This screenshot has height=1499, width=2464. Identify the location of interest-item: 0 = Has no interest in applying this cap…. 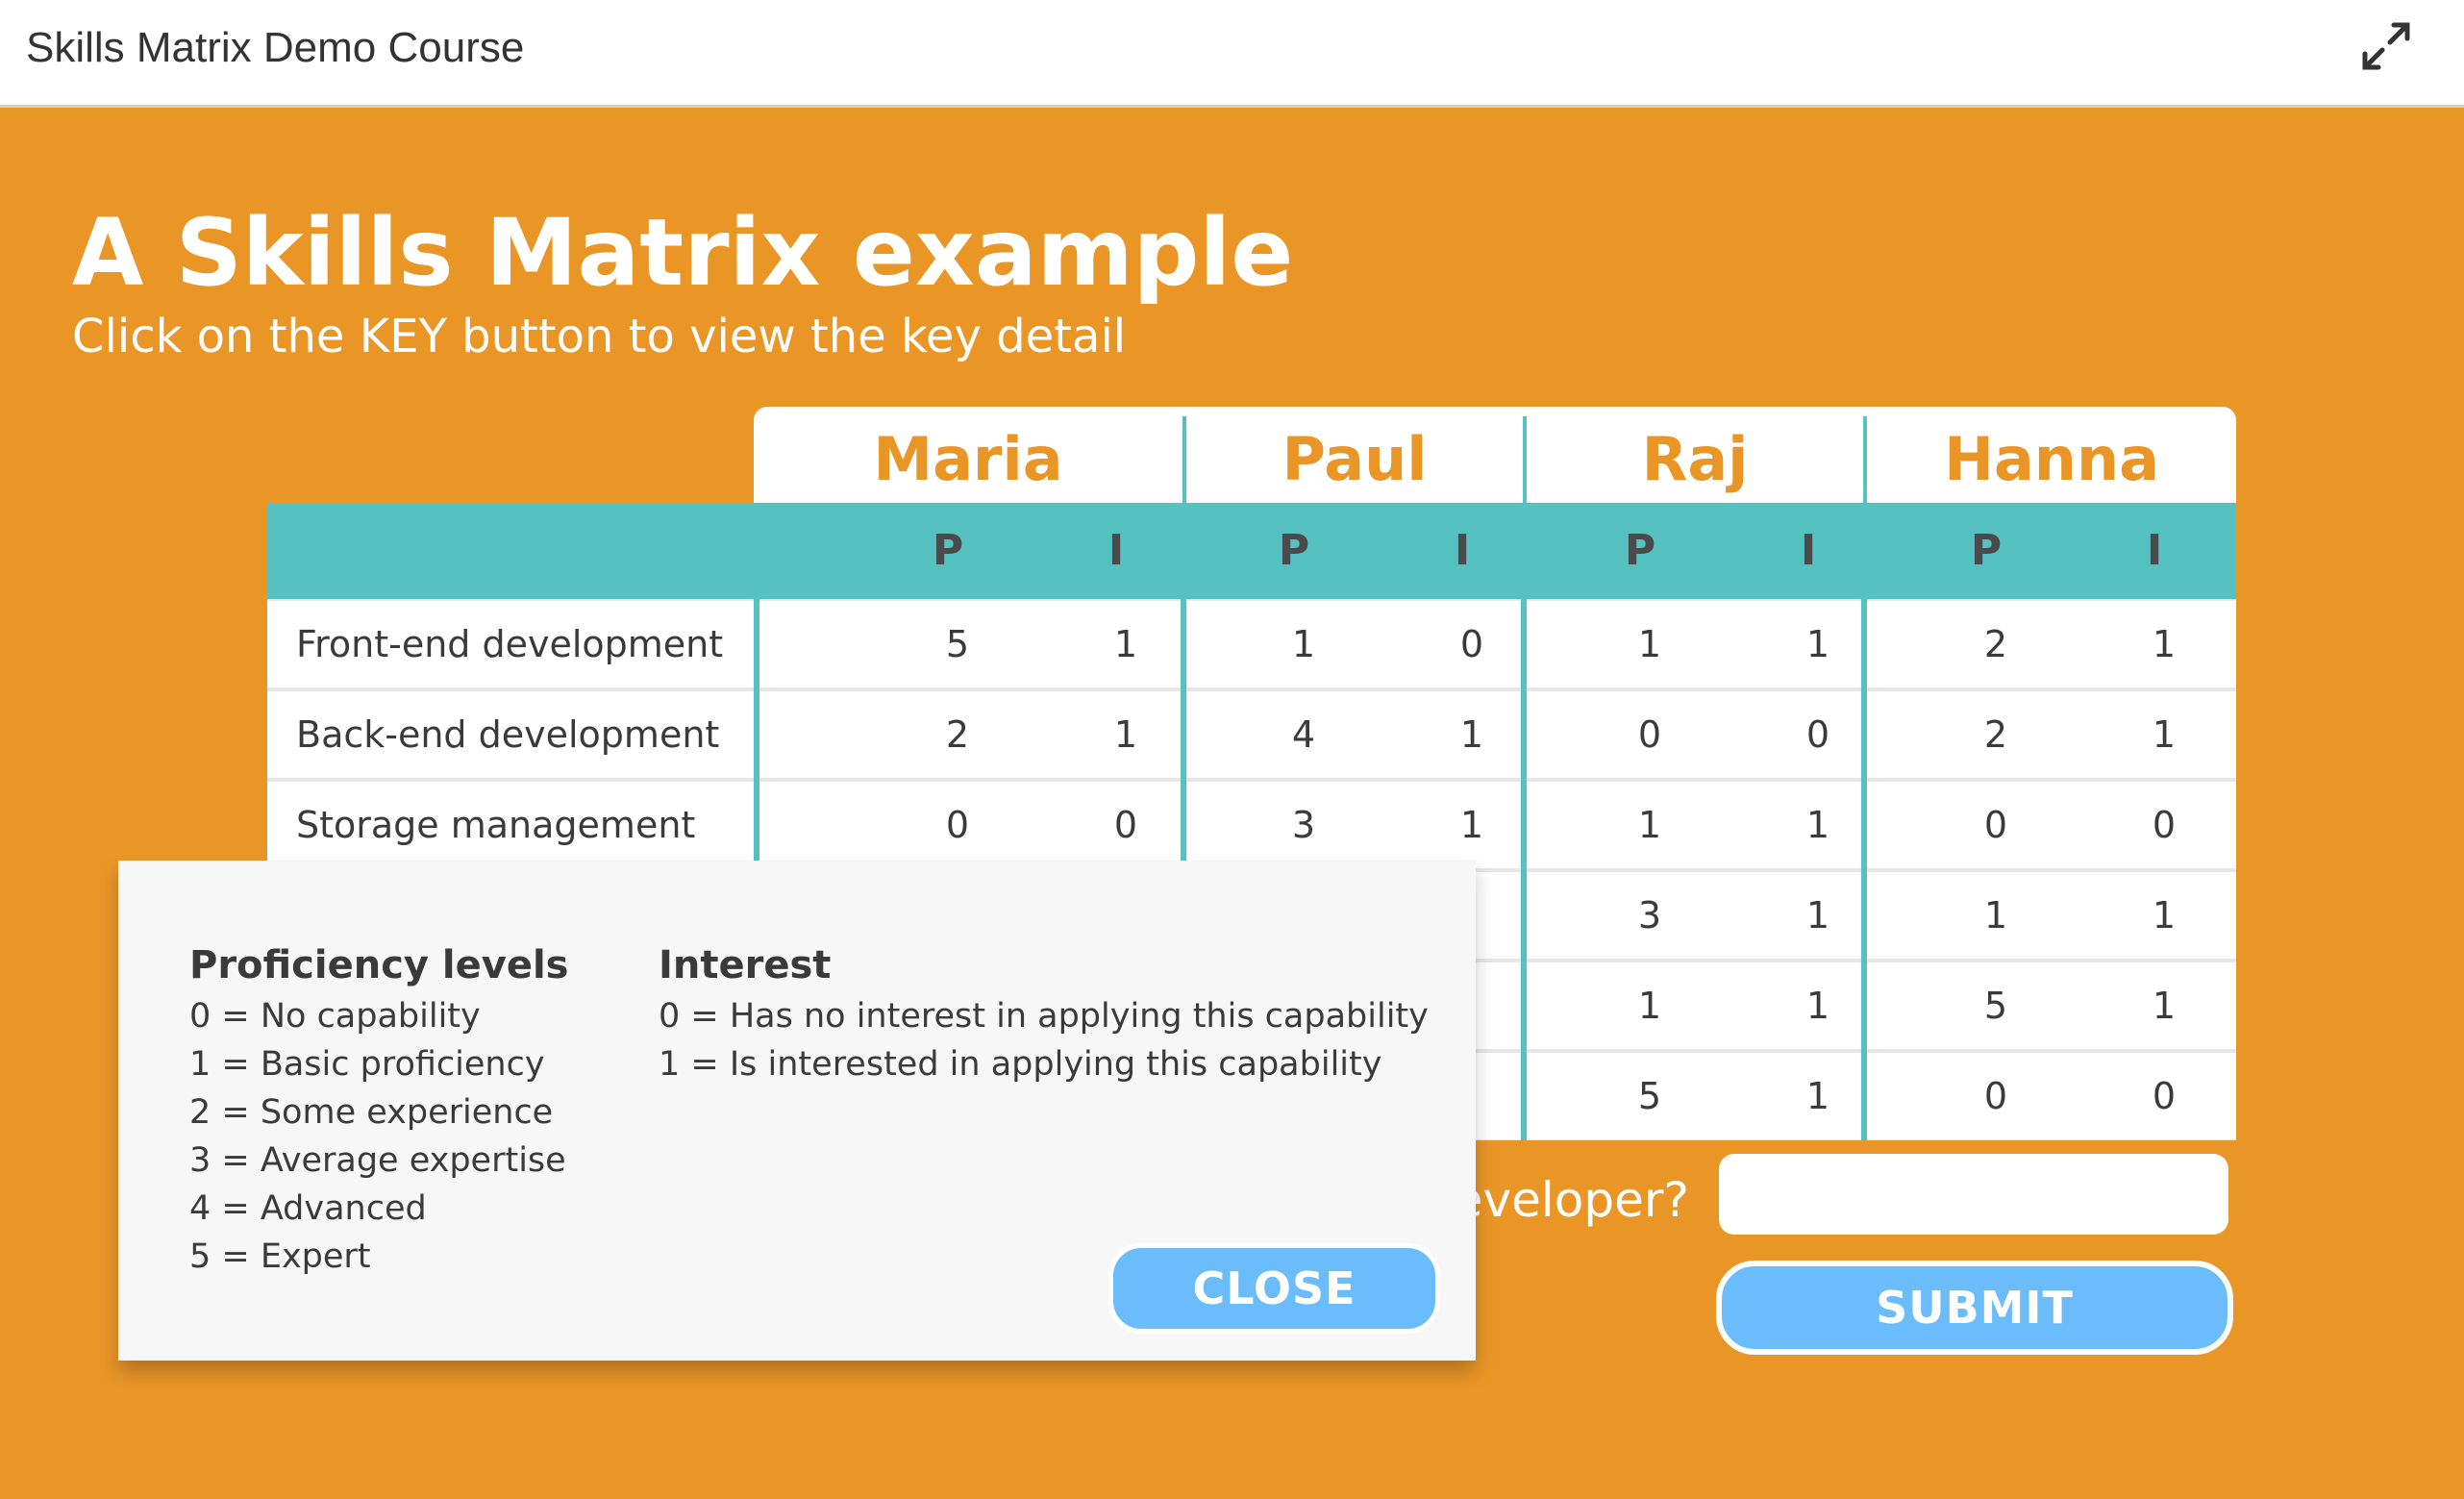
(1044, 1016).